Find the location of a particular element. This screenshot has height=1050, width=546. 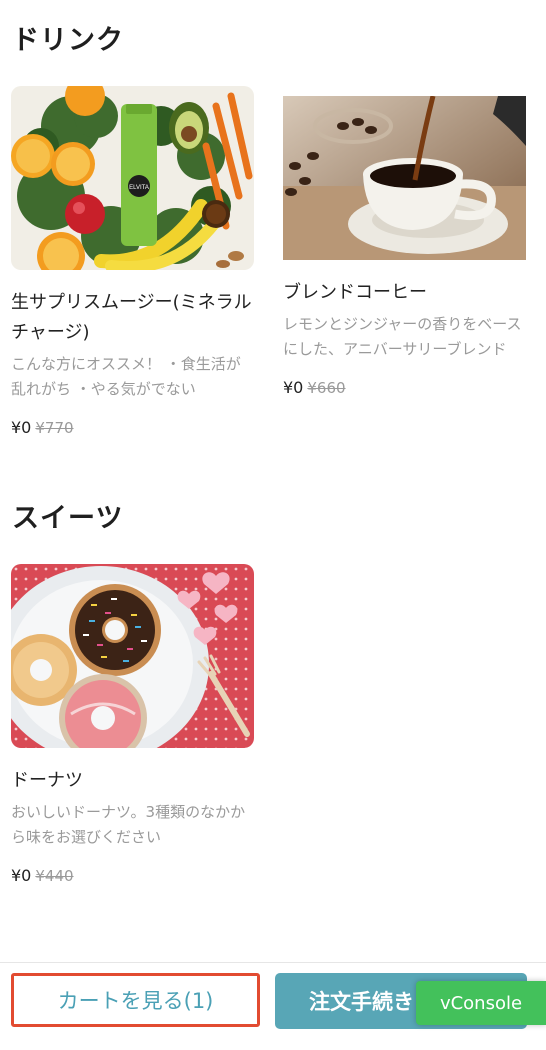

menu-item-description: おいしいドーナツ。3種類のなかから味をお選びください is located at coordinates (128, 824).